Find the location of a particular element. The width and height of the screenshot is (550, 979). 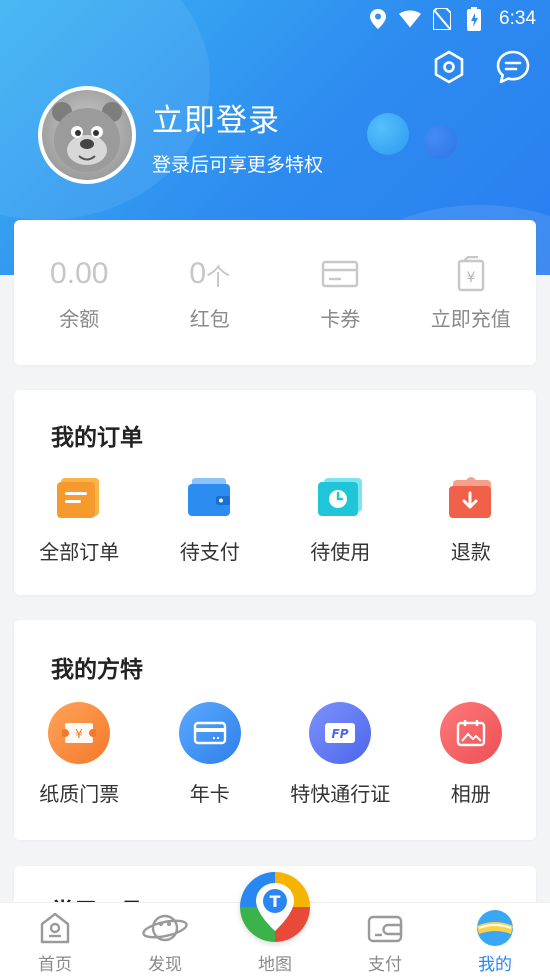

paper-ticket-icon: ¥ is located at coordinates (79, 733).